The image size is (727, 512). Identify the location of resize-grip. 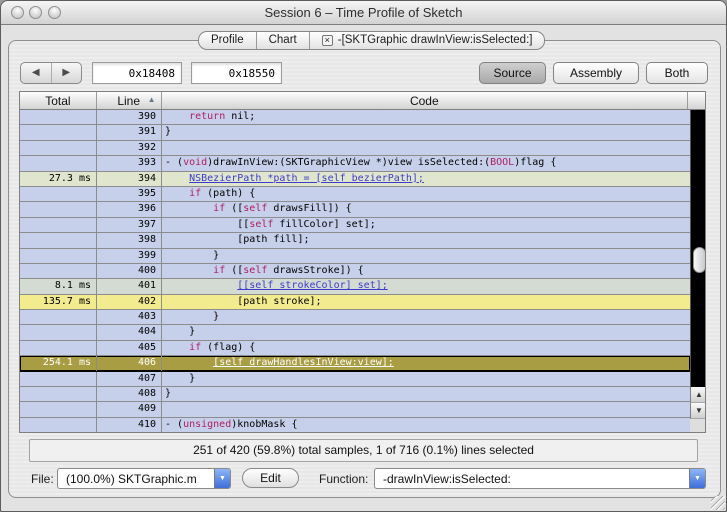
(718, 503).